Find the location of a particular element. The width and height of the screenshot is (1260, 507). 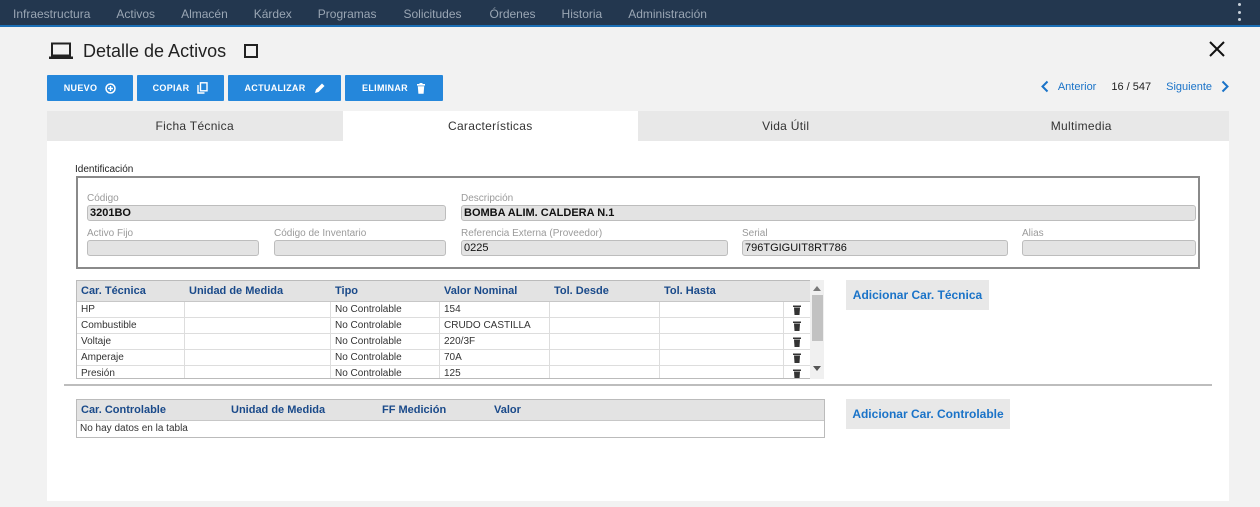

col-tol-hasta: Tol. Hasta is located at coordinates (722, 291).